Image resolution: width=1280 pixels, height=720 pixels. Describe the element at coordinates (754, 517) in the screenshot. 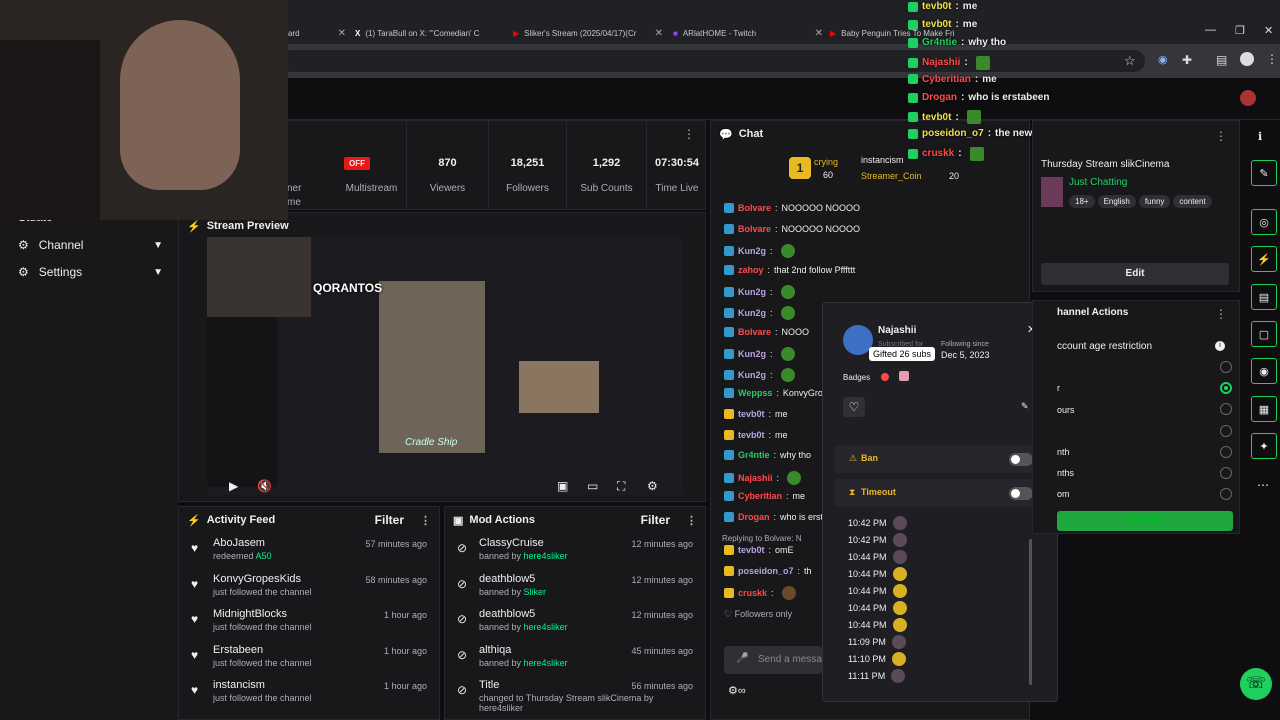

I see `chat-username: Drogan` at that location.